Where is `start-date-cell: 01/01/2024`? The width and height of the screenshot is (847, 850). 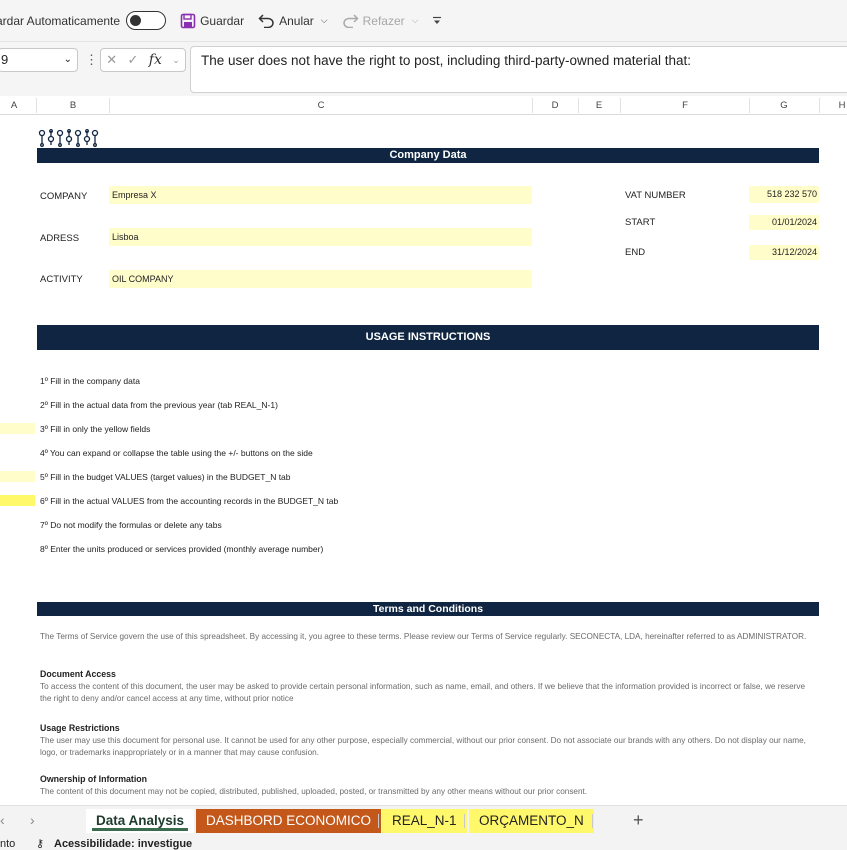 start-date-cell: 01/01/2024 is located at coordinates (784, 222).